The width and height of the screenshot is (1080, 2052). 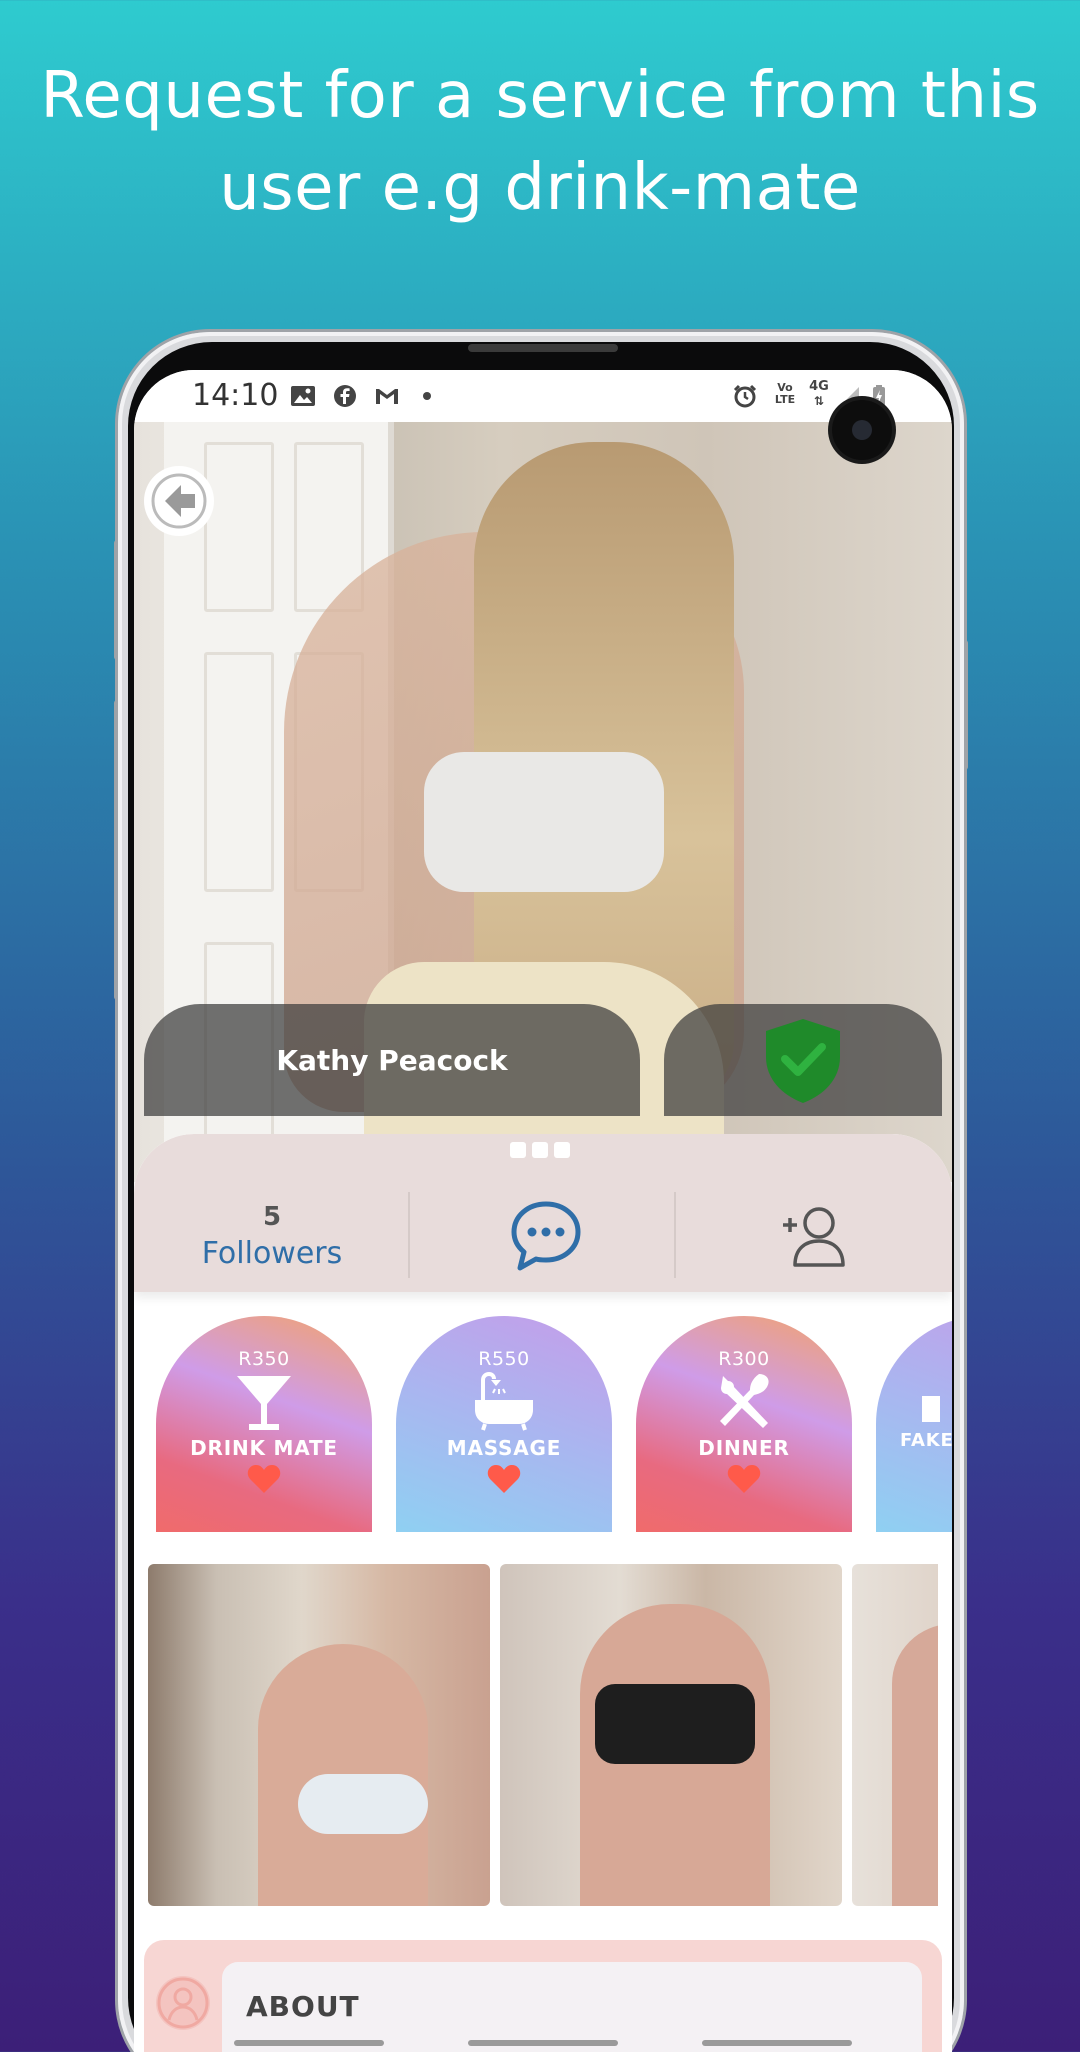 I want to click on verified-shield-icon, so click(x=803, y=1061).